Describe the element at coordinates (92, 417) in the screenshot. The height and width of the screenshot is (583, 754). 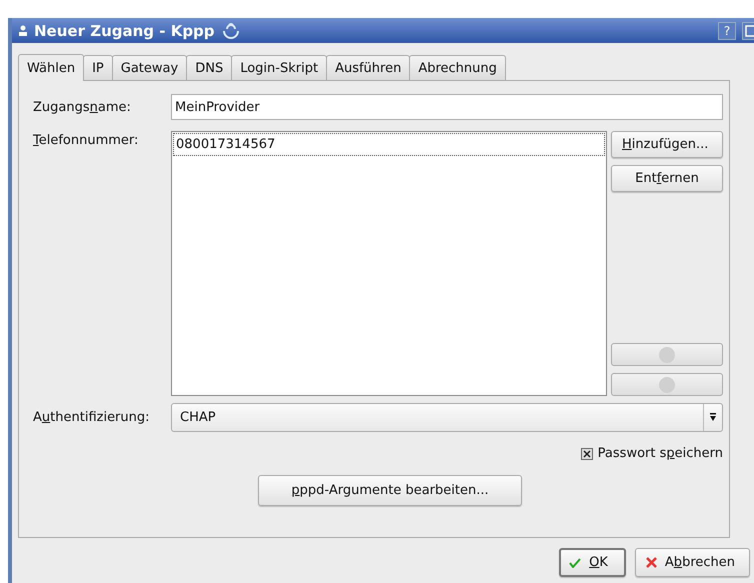
I see `field-label: Authentifizierung:` at that location.